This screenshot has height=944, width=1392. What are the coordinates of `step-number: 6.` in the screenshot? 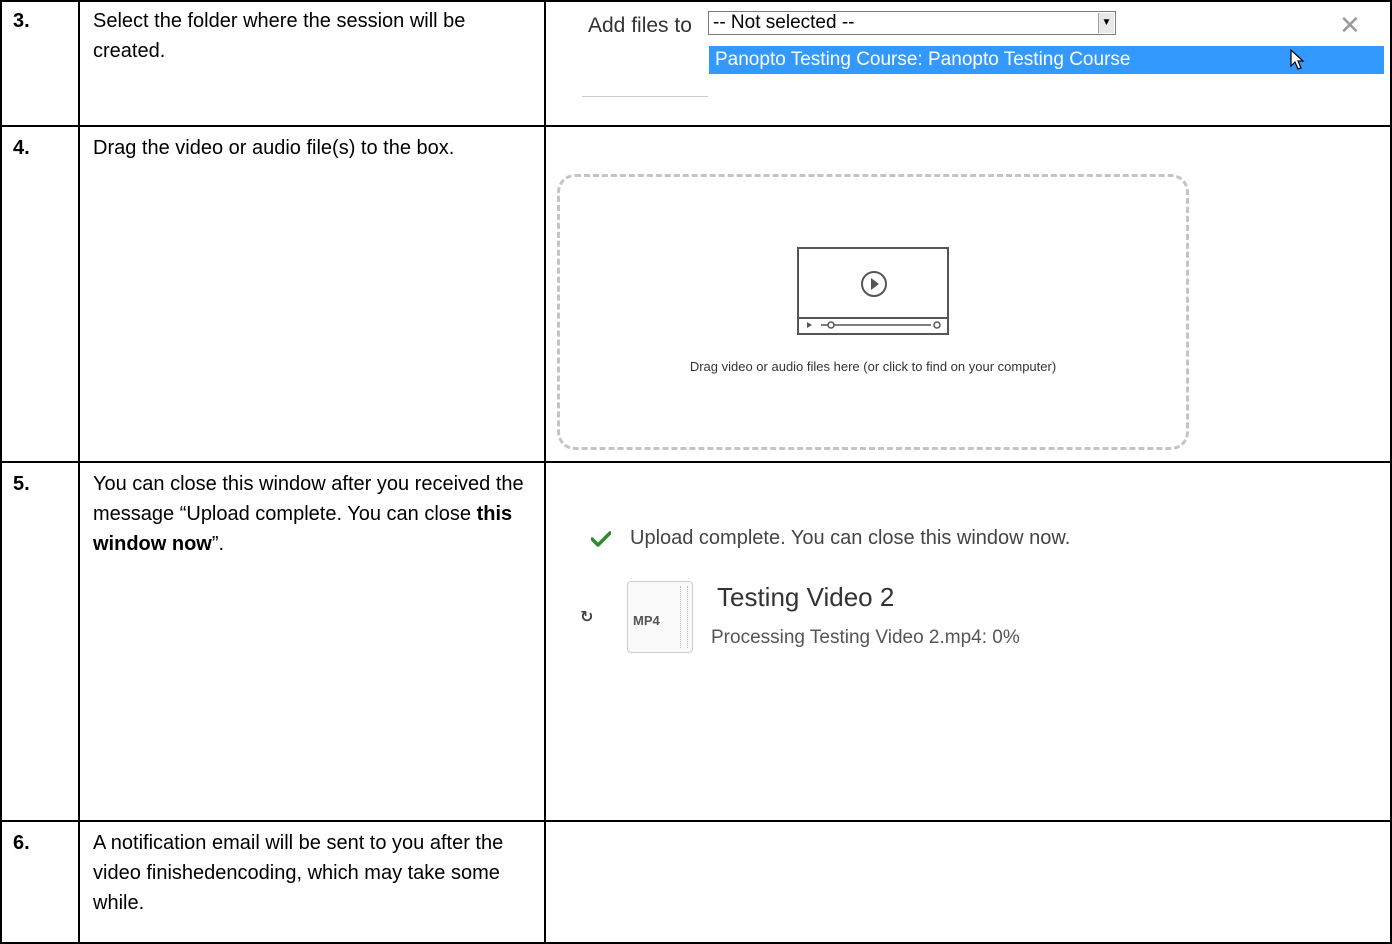 It's located at (21, 843).